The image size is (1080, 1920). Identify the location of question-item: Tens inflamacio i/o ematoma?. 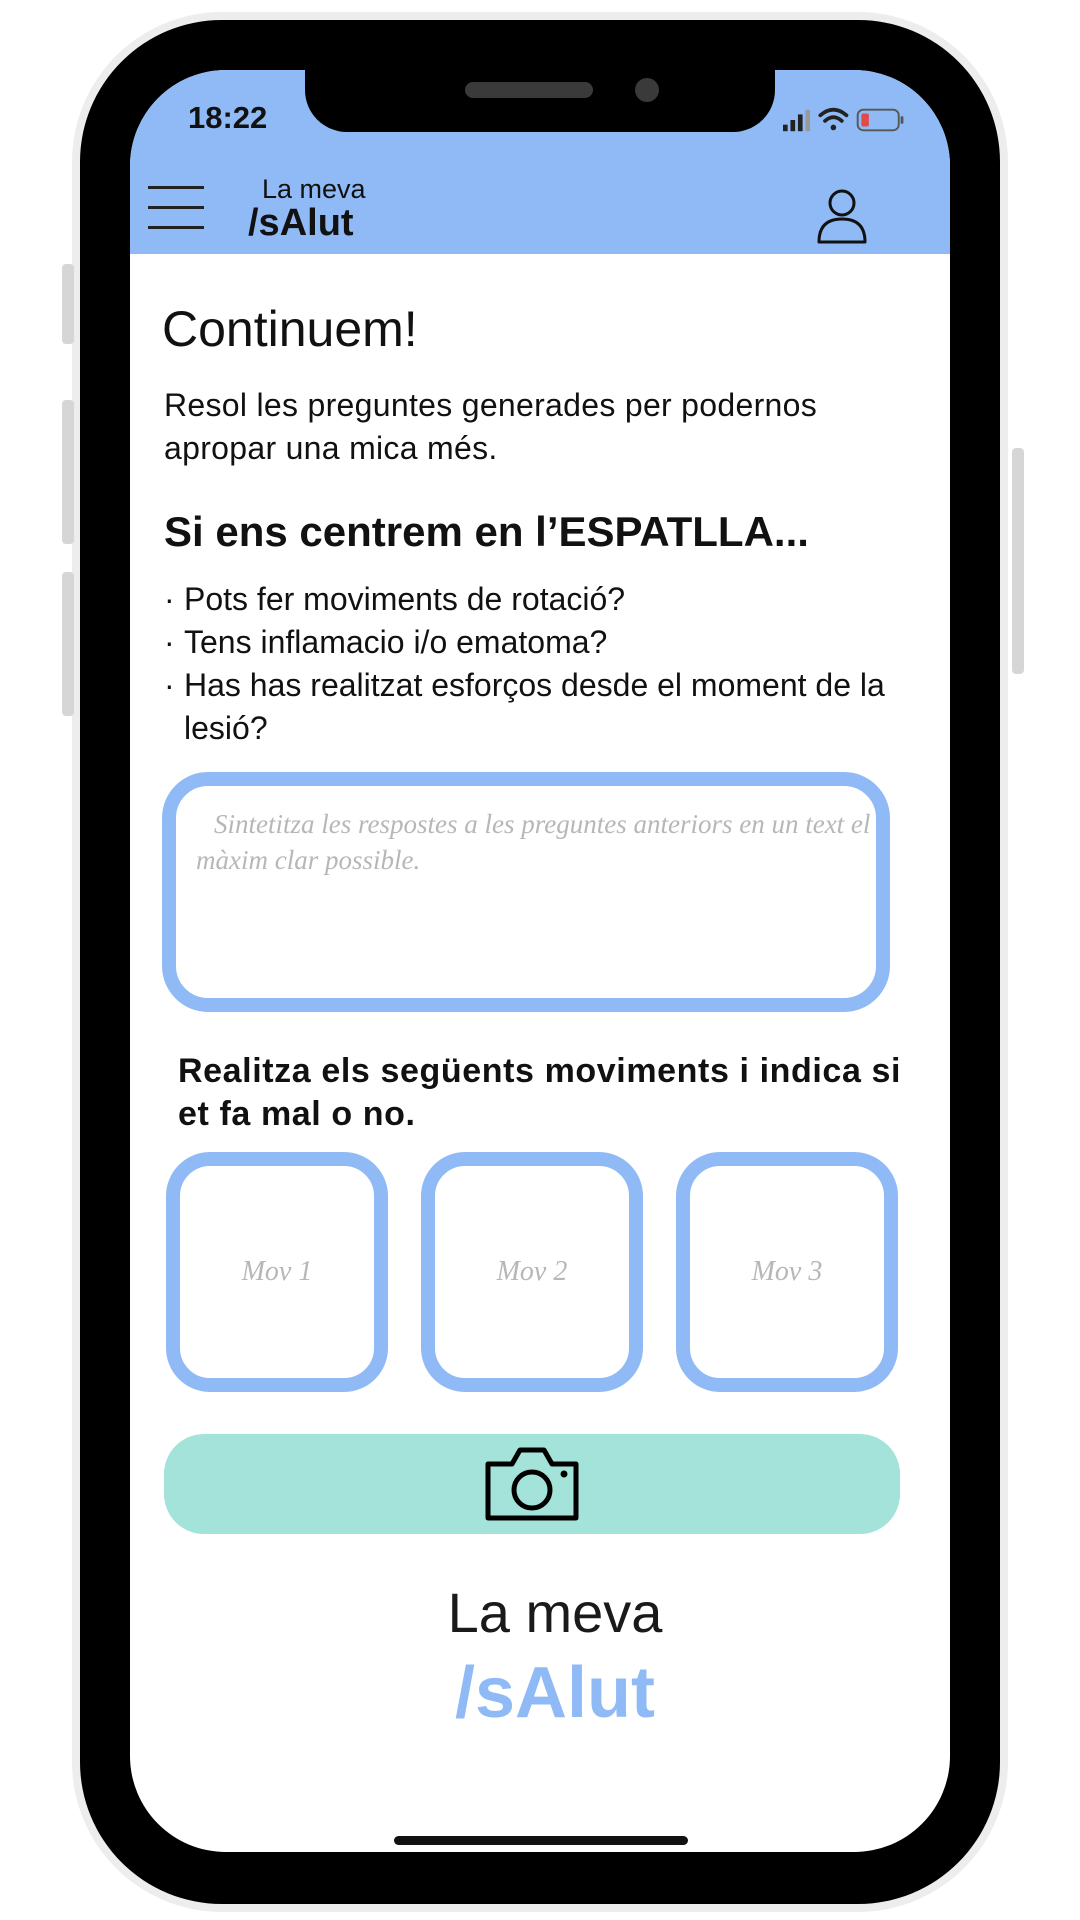
(549, 642).